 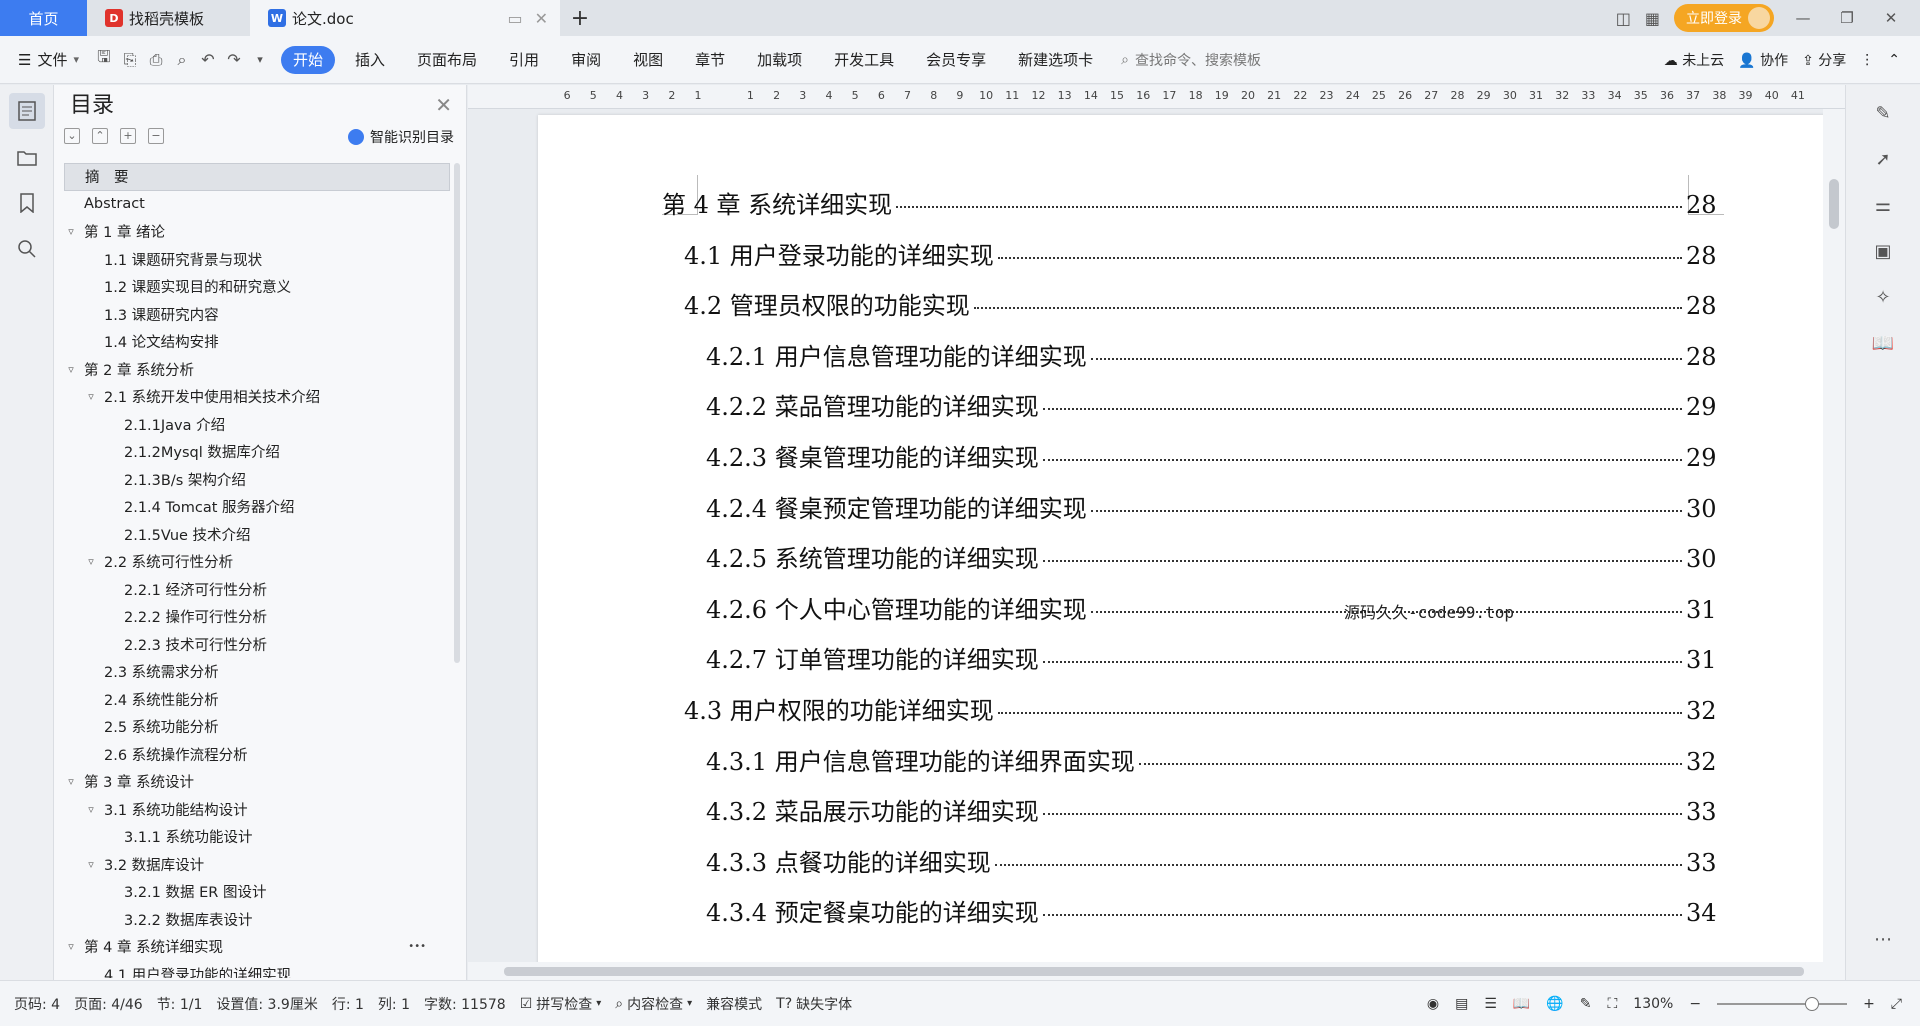 What do you see at coordinates (1521, 1004) in the screenshot?
I see `read-view-icon: 📖` at bounding box center [1521, 1004].